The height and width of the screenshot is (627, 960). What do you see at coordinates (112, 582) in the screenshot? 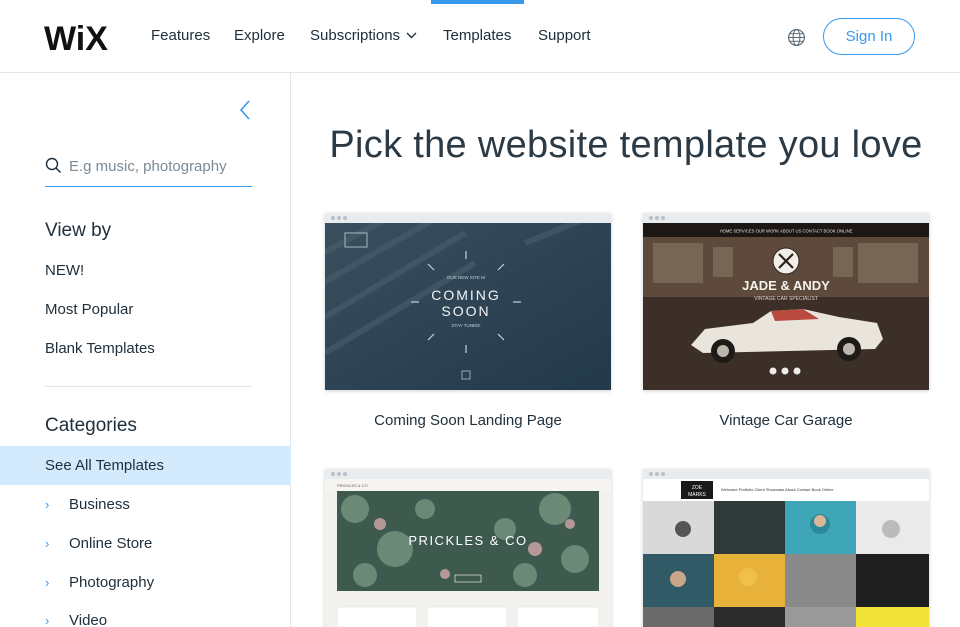
I see `category-label: Photography` at bounding box center [112, 582].